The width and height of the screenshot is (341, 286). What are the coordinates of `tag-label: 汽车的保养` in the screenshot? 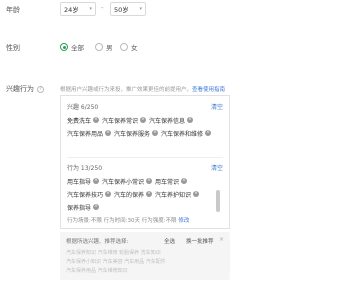 It's located at (129, 195).